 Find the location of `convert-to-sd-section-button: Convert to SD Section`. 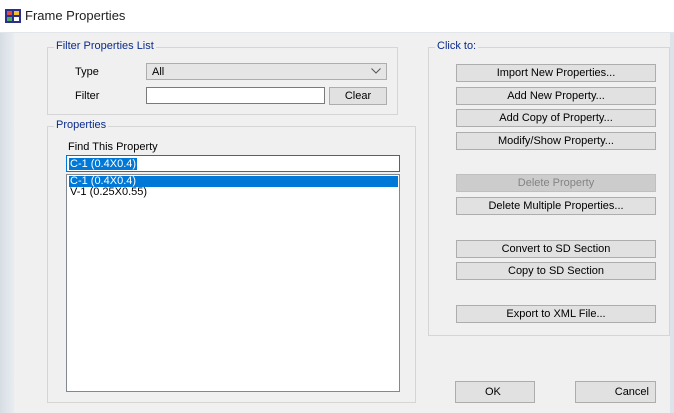

convert-to-sd-section-button: Convert to SD Section is located at coordinates (556, 249).